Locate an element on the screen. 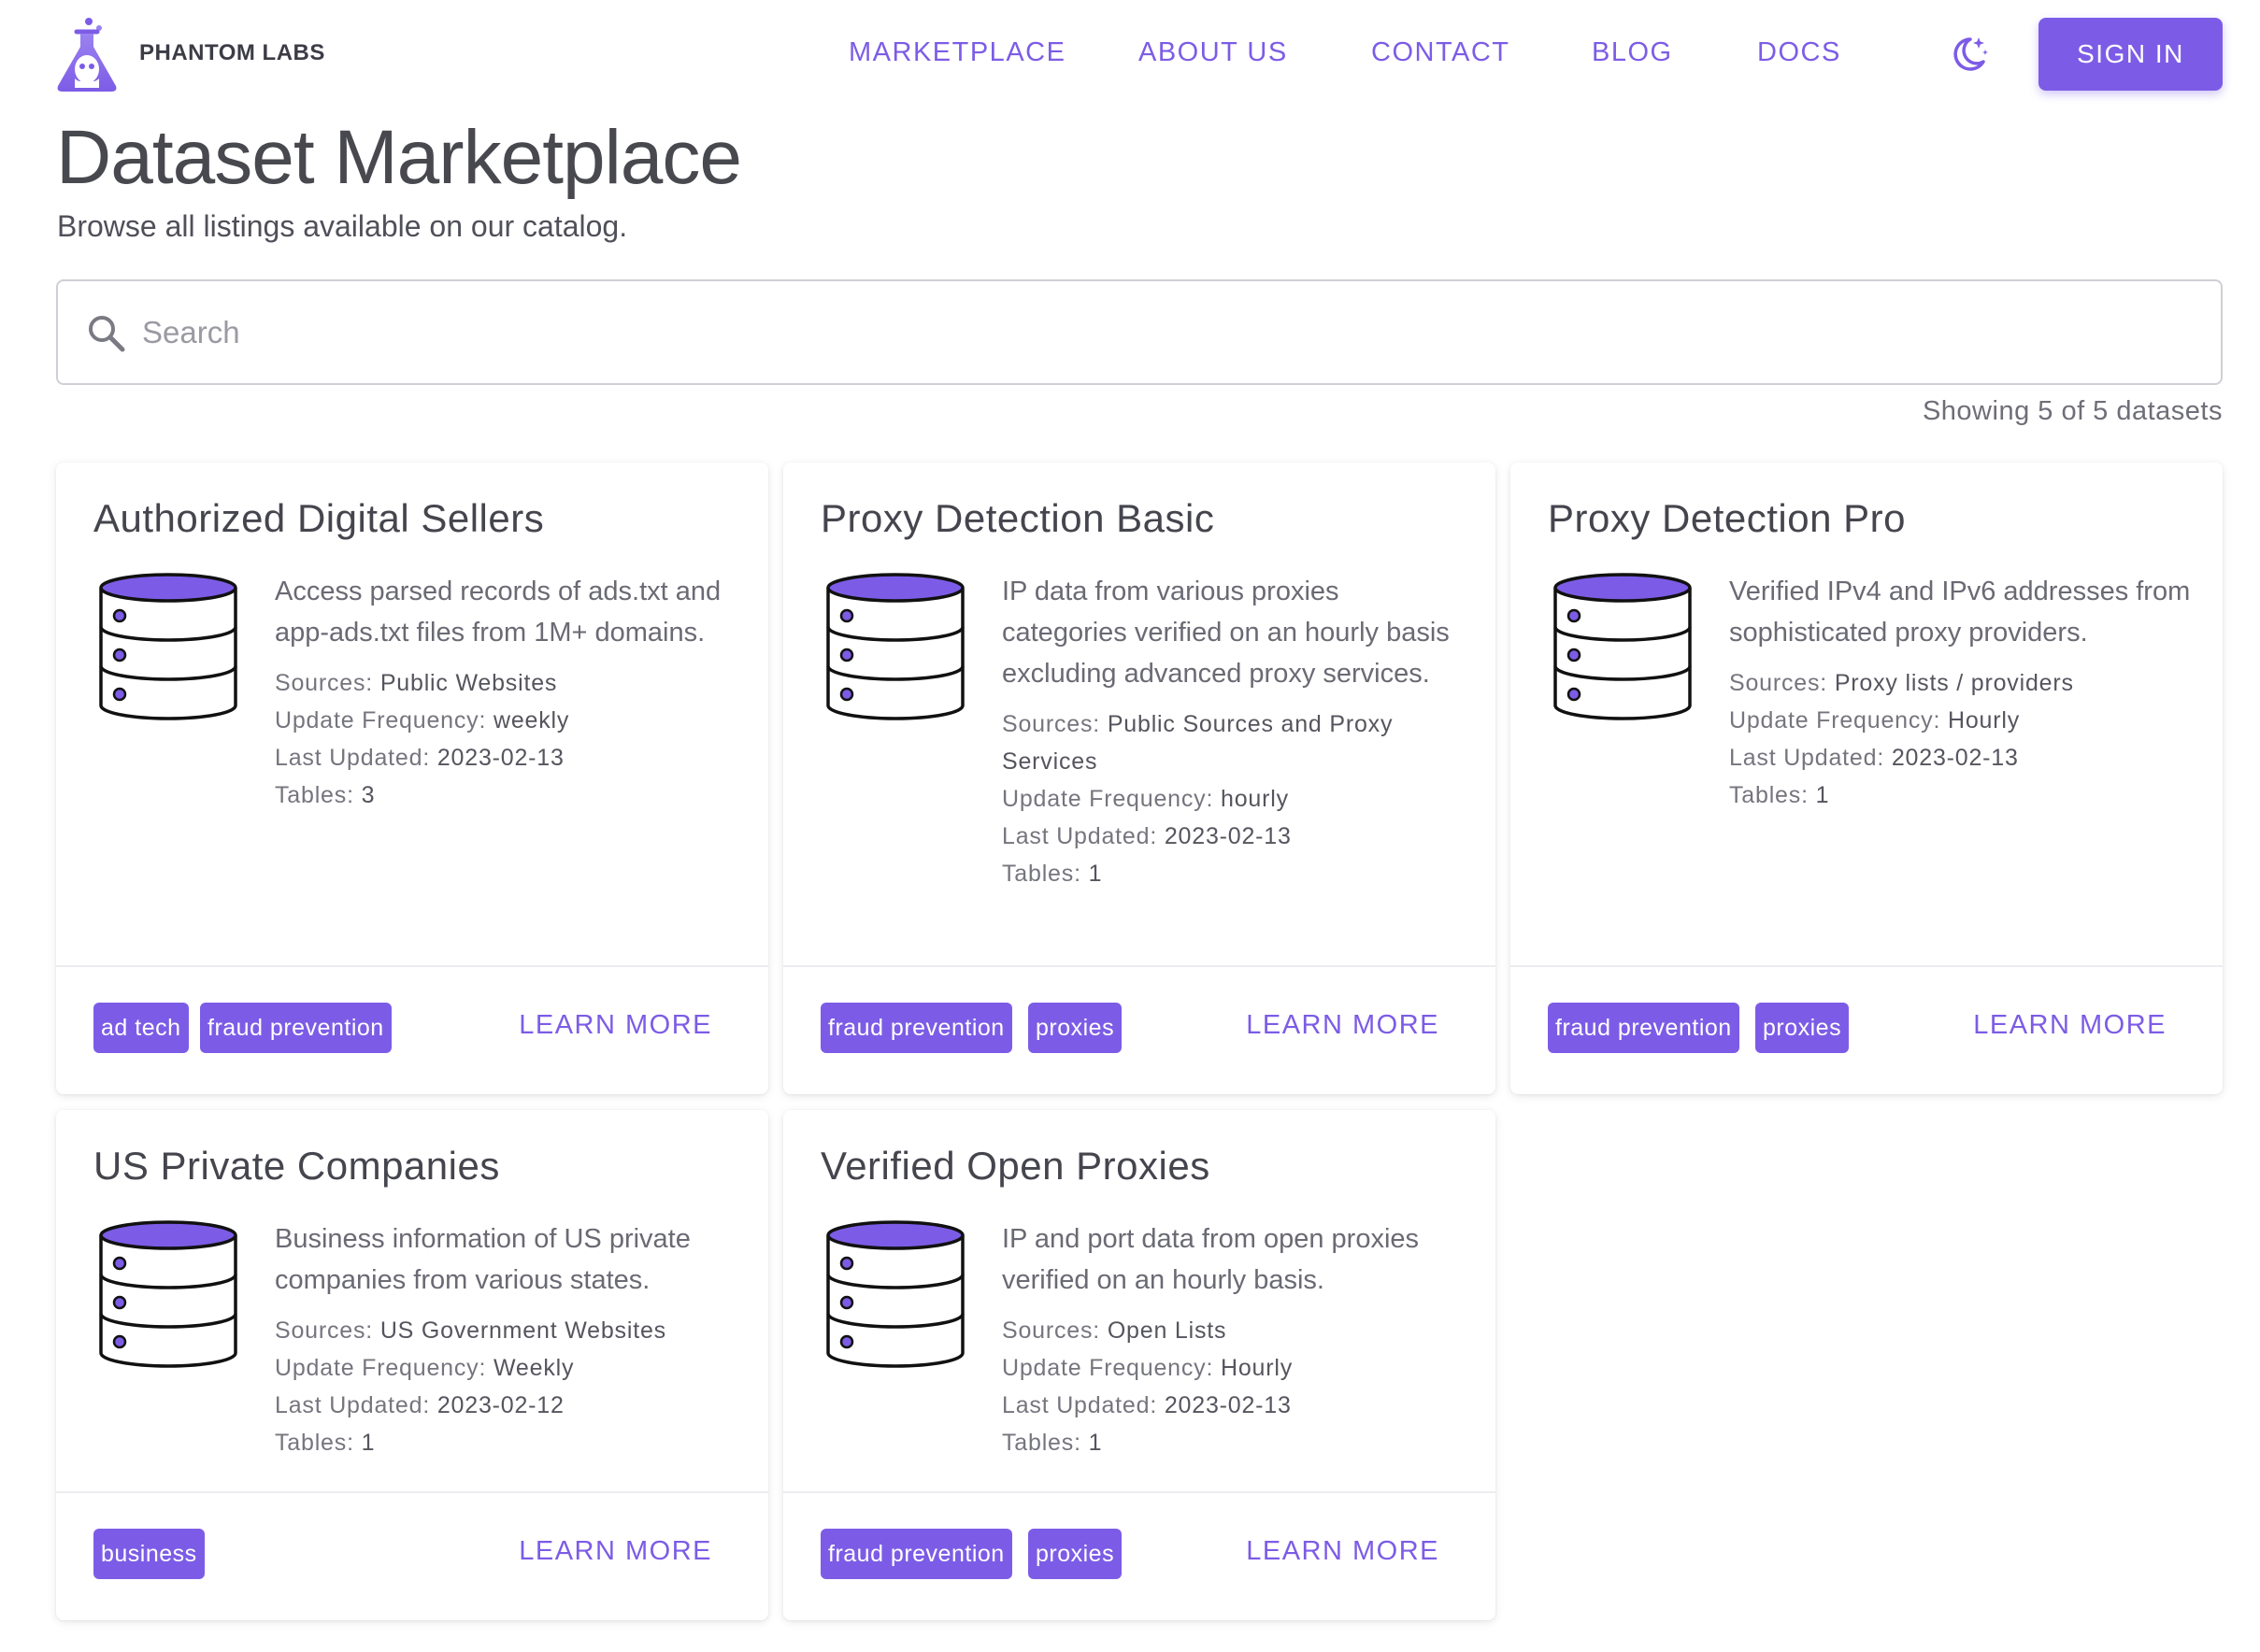  nav-about-us: ABOUT US is located at coordinates (1213, 52).